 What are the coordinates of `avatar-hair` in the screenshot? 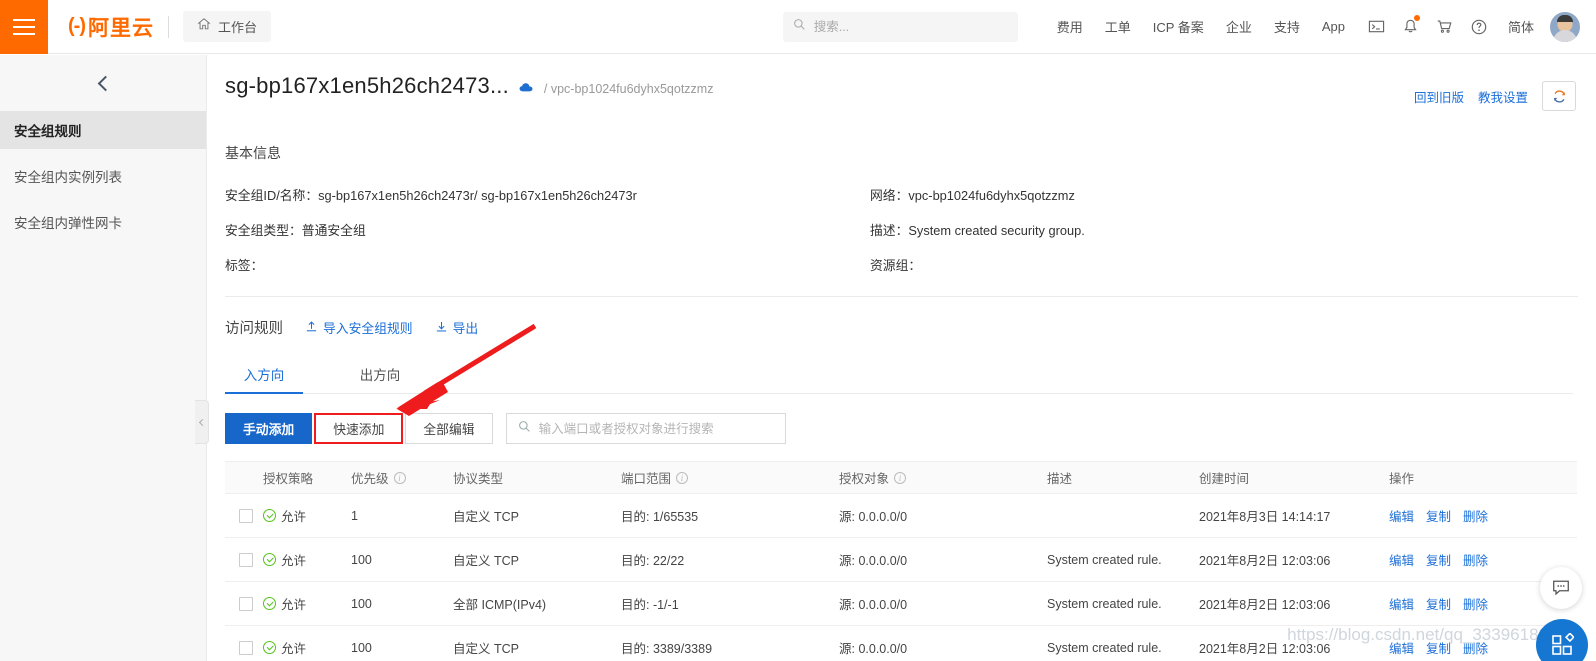 It's located at (1565, 18).